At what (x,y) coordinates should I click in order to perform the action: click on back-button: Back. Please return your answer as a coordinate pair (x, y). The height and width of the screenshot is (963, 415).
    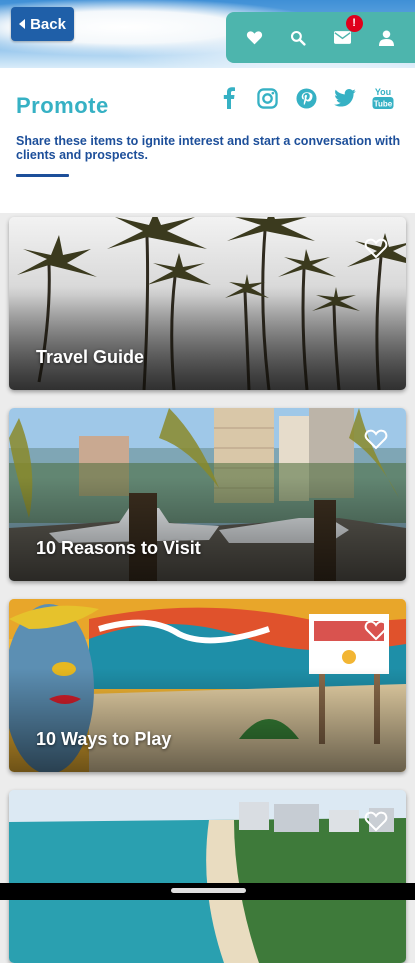
    Looking at the image, I should click on (42, 24).